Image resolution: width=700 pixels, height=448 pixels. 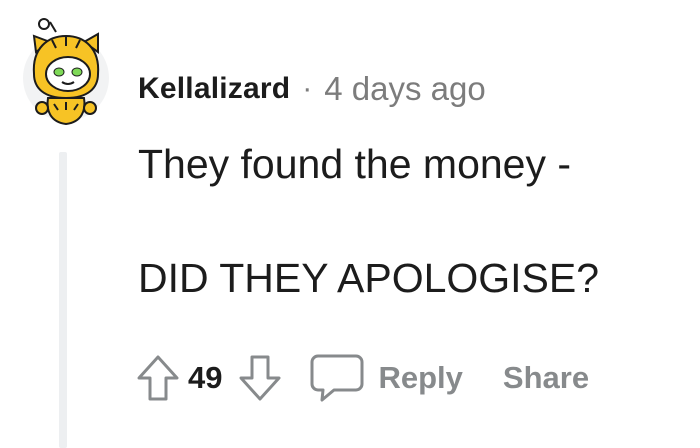 I want to click on comment-timestamp: 4 days ago, so click(x=404, y=89).